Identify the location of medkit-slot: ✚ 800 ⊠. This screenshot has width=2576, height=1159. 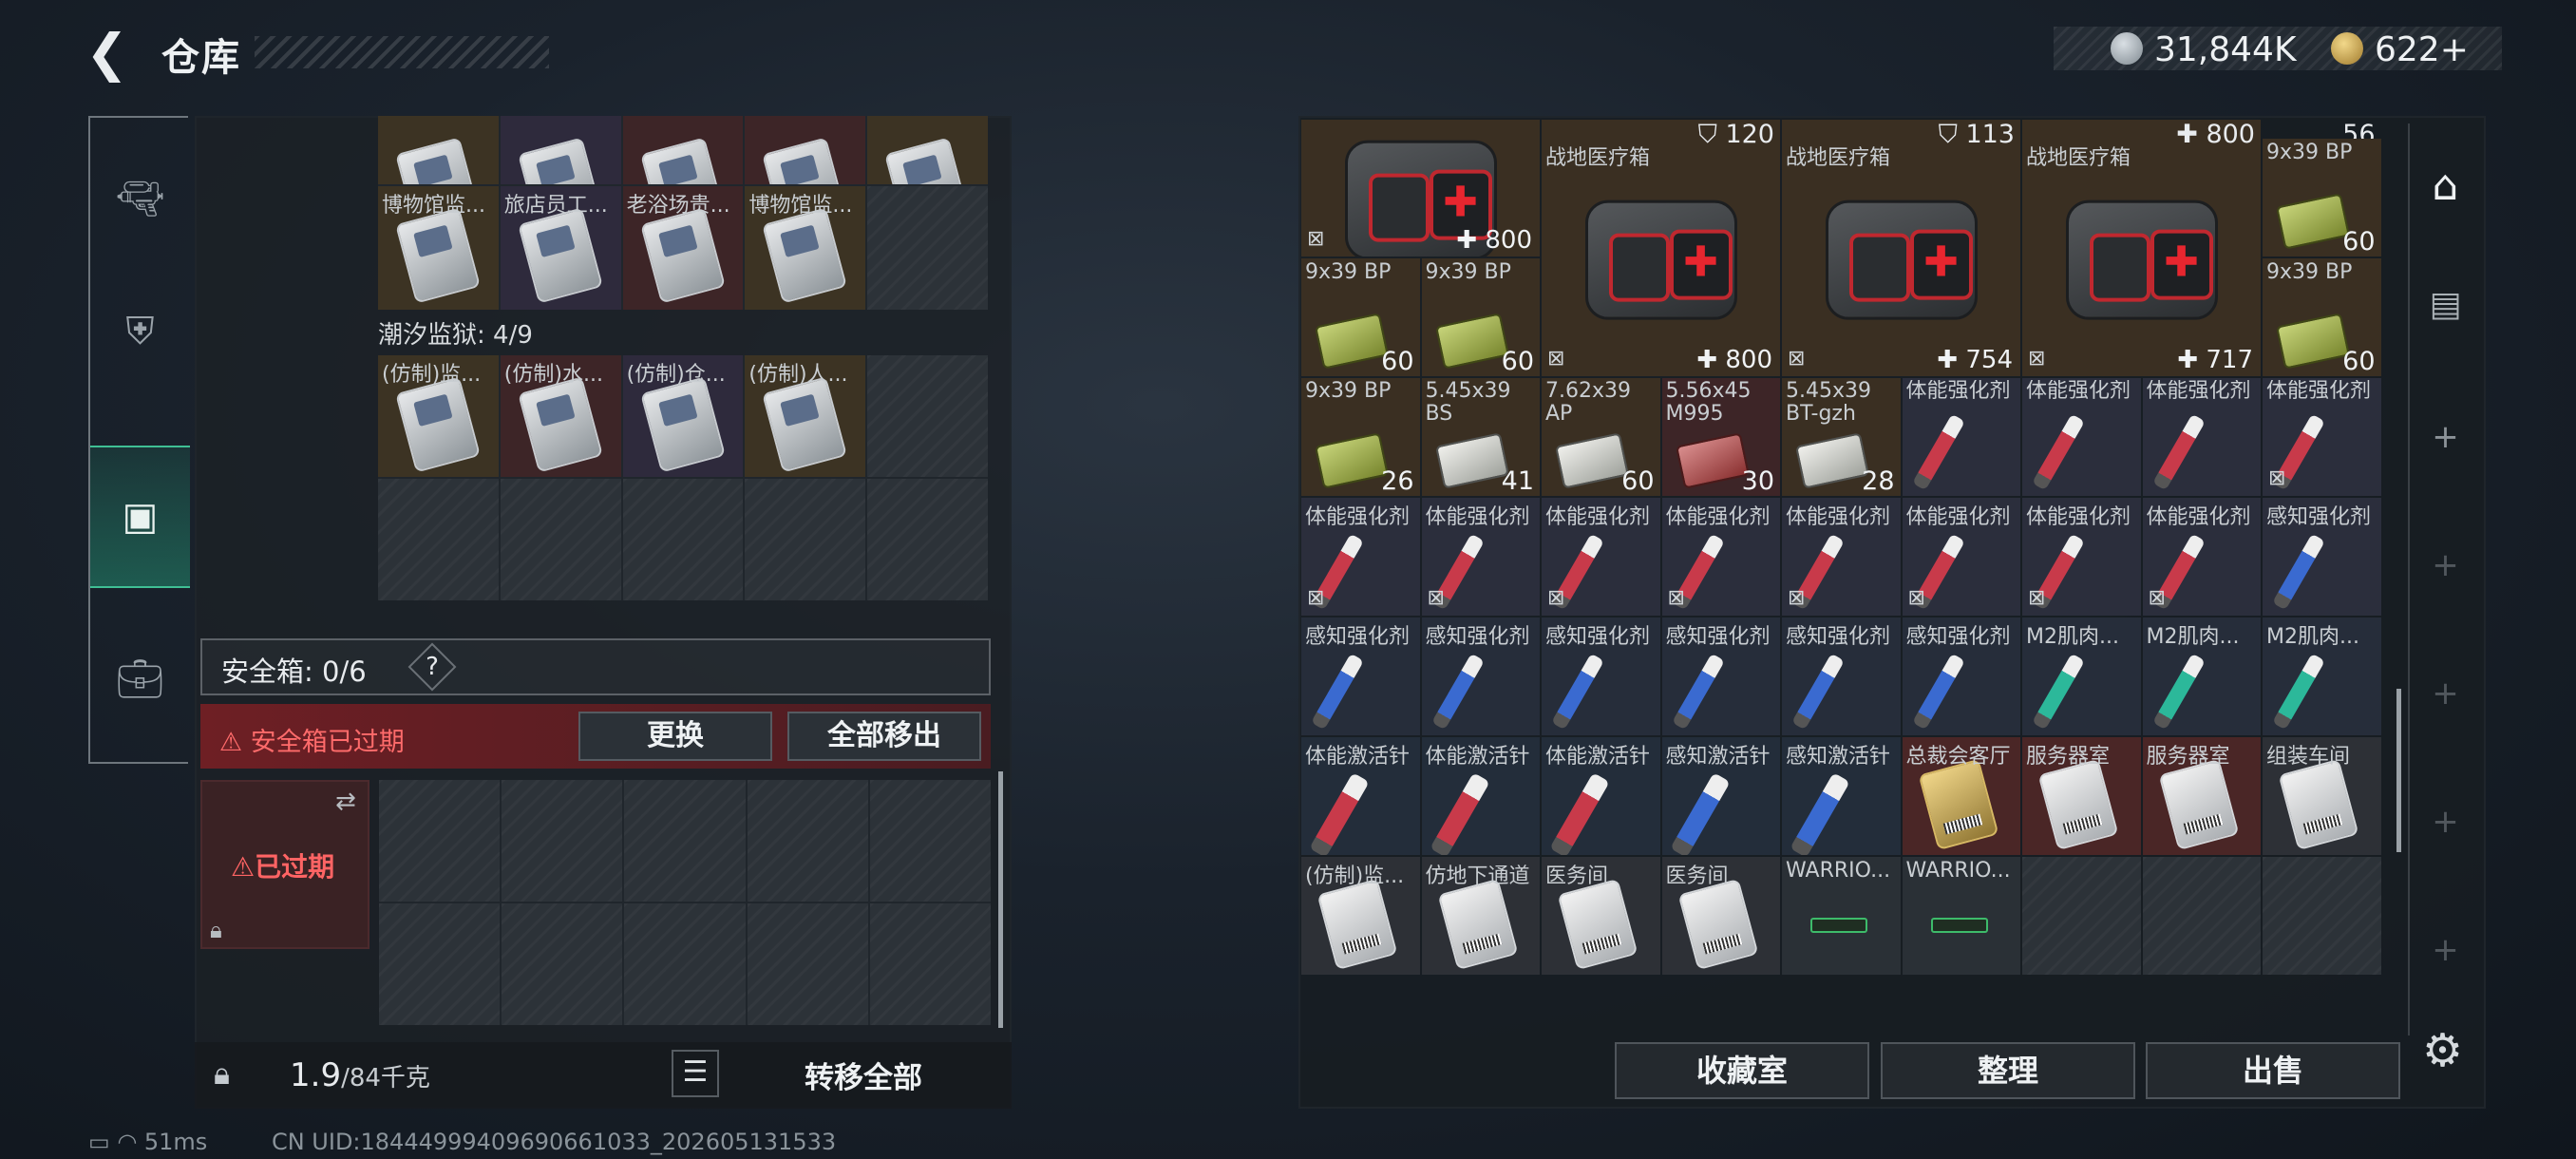
(1420, 188).